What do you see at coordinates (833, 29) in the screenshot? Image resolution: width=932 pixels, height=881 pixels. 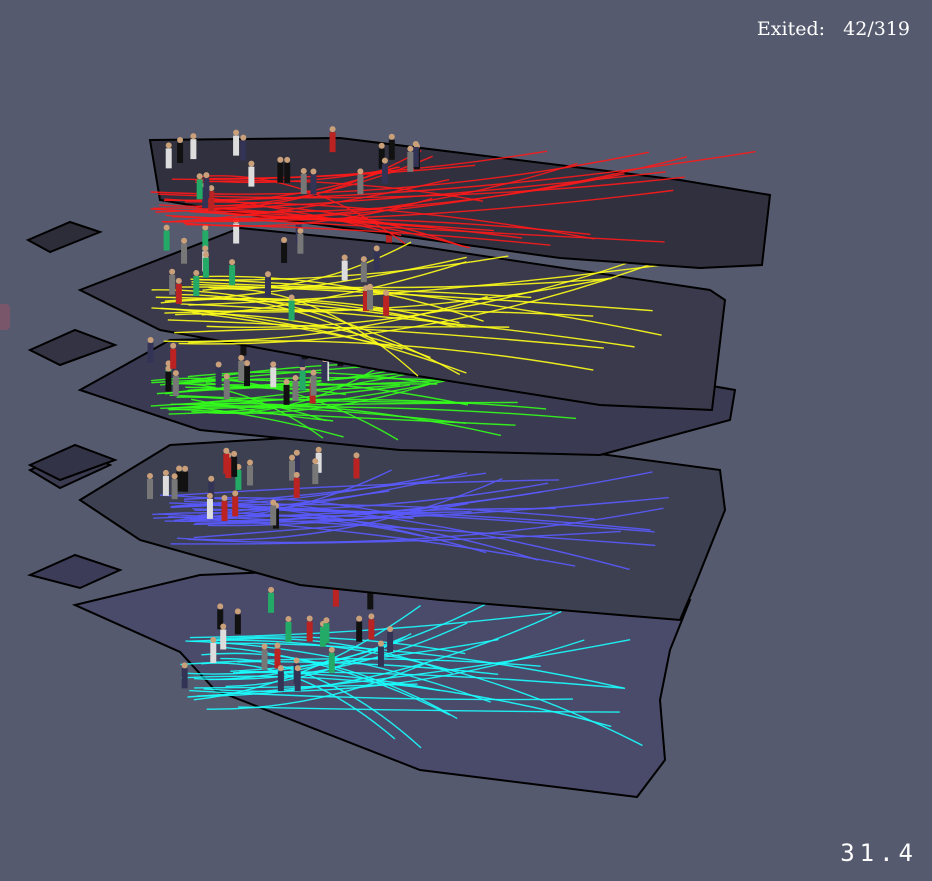 I see `exited-counter: Exited: 42/319` at bounding box center [833, 29].